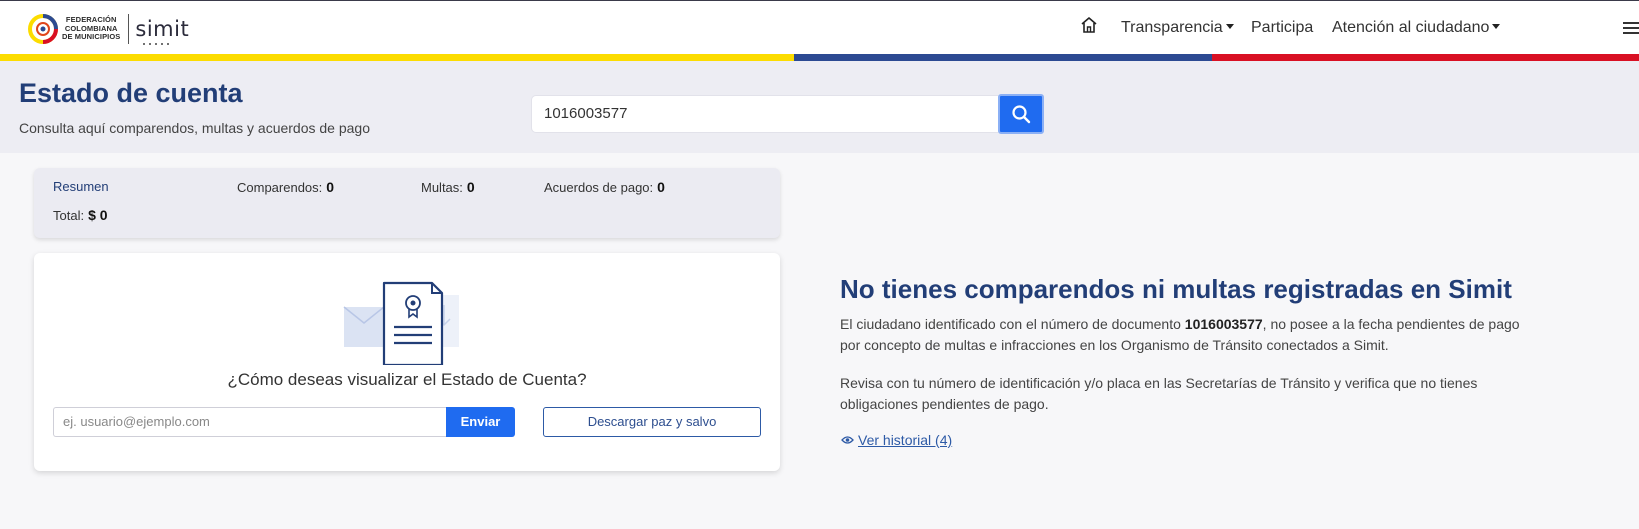 The width and height of the screenshot is (1639, 529). Describe the element at coordinates (250, 422) in the screenshot. I see `email-field: ej. usuario@ejemplo.com` at that location.